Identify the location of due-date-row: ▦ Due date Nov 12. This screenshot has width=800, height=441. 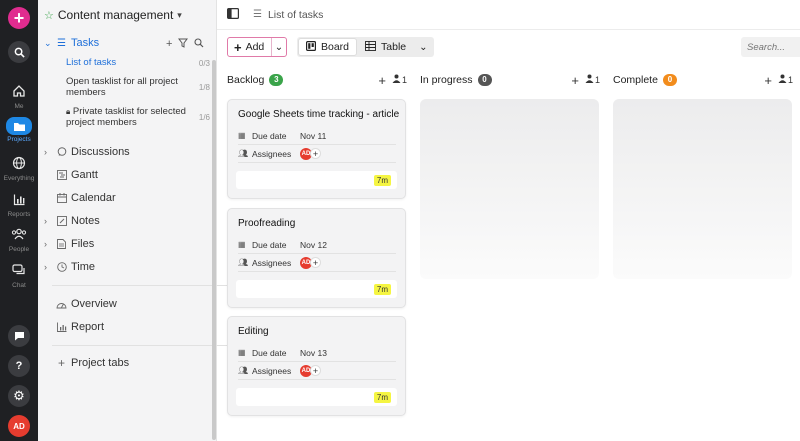
(317, 245).